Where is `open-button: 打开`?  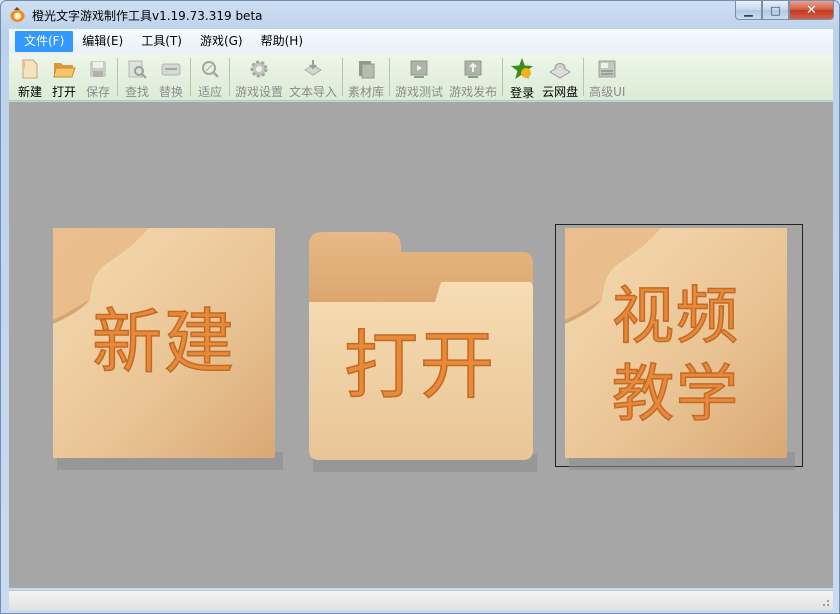
open-button: 打开 is located at coordinates (64, 77).